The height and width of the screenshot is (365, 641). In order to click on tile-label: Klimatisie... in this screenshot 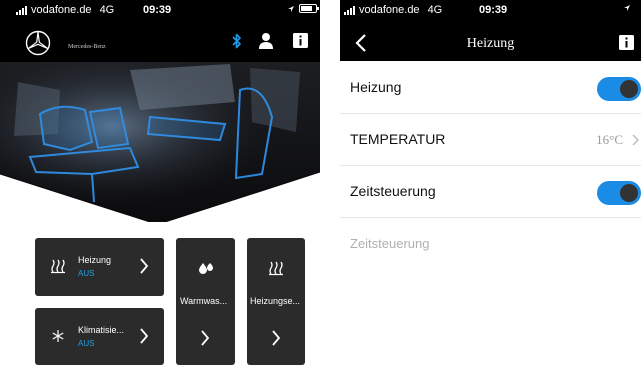, I will do `click(101, 330)`.